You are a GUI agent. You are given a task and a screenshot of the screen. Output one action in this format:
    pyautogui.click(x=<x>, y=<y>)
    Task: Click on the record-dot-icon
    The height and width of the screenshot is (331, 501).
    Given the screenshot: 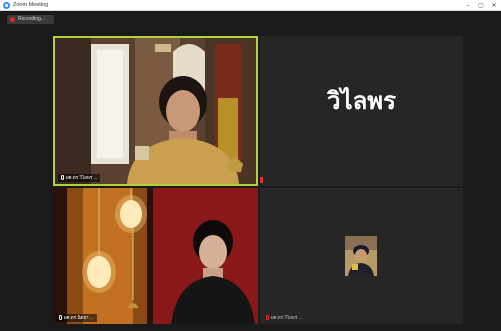 What is the action you would take?
    pyautogui.click(x=12, y=19)
    